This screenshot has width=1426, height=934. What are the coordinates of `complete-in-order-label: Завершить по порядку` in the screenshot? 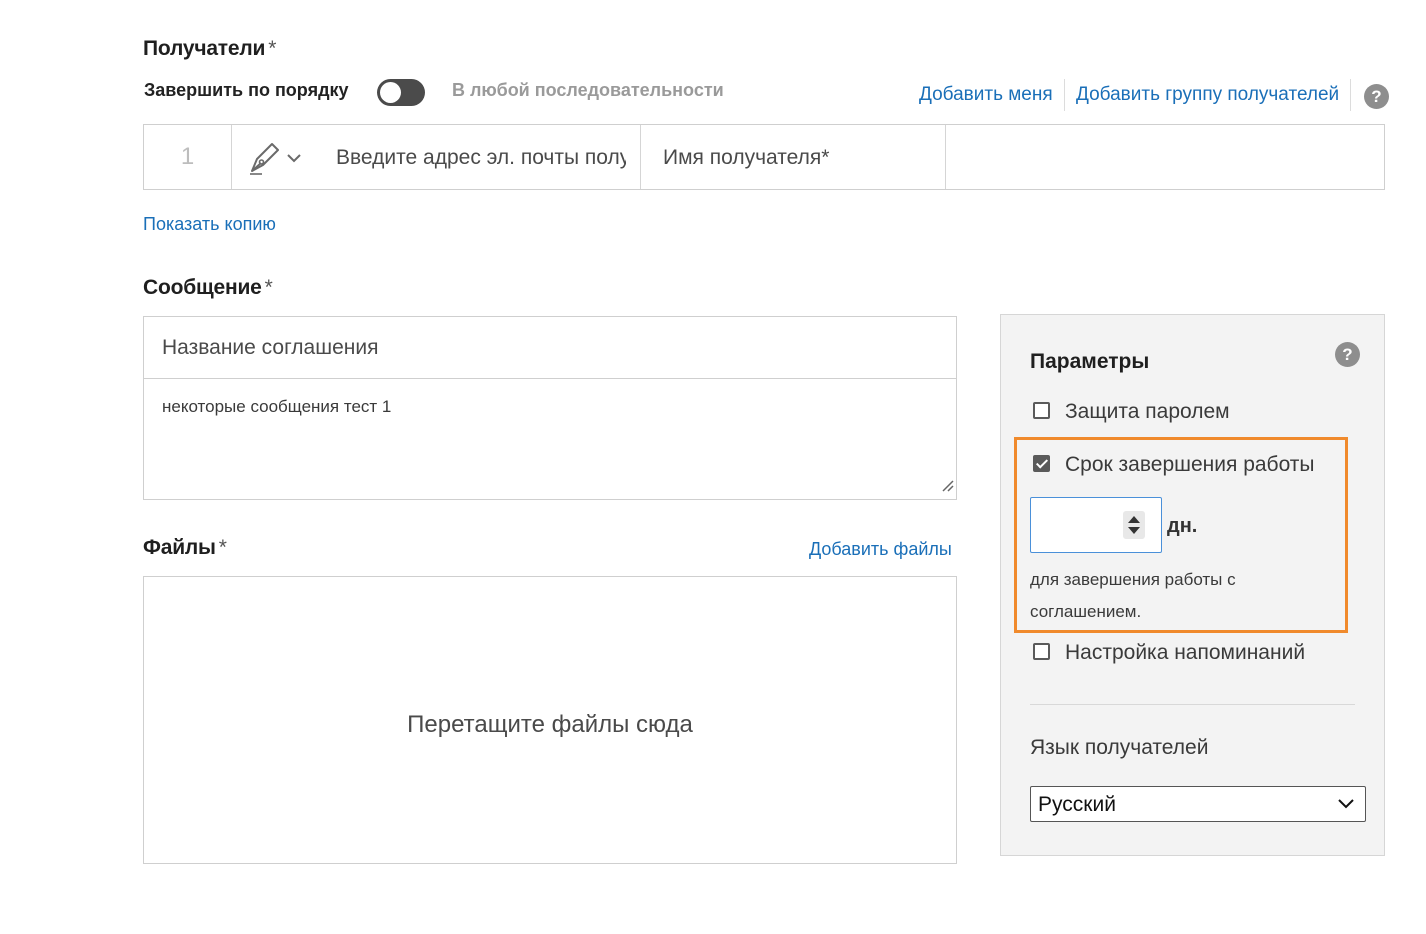 It's located at (246, 90).